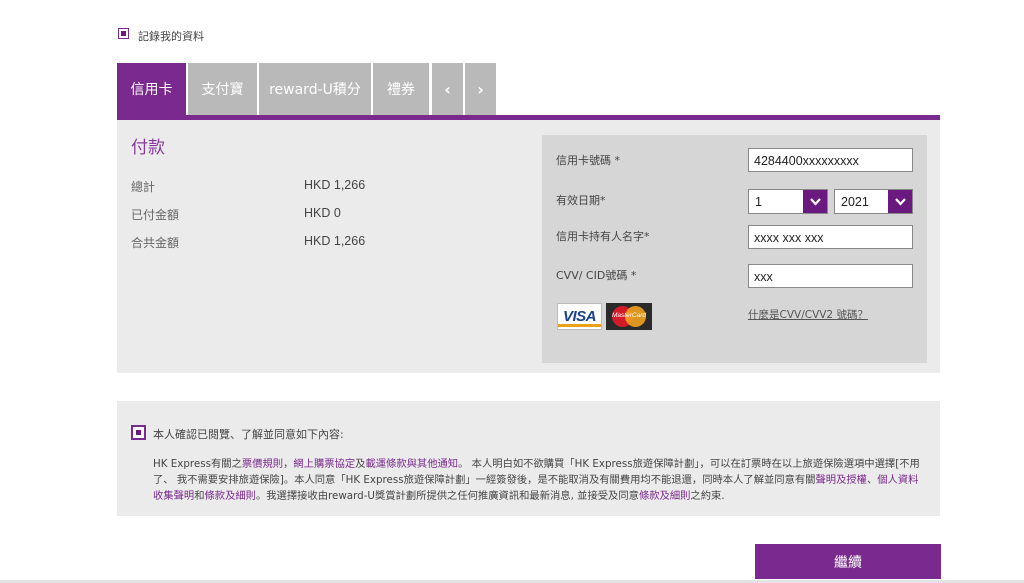 The width and height of the screenshot is (1024, 583). I want to click on remember-label: 記錄我的資料, so click(171, 36).